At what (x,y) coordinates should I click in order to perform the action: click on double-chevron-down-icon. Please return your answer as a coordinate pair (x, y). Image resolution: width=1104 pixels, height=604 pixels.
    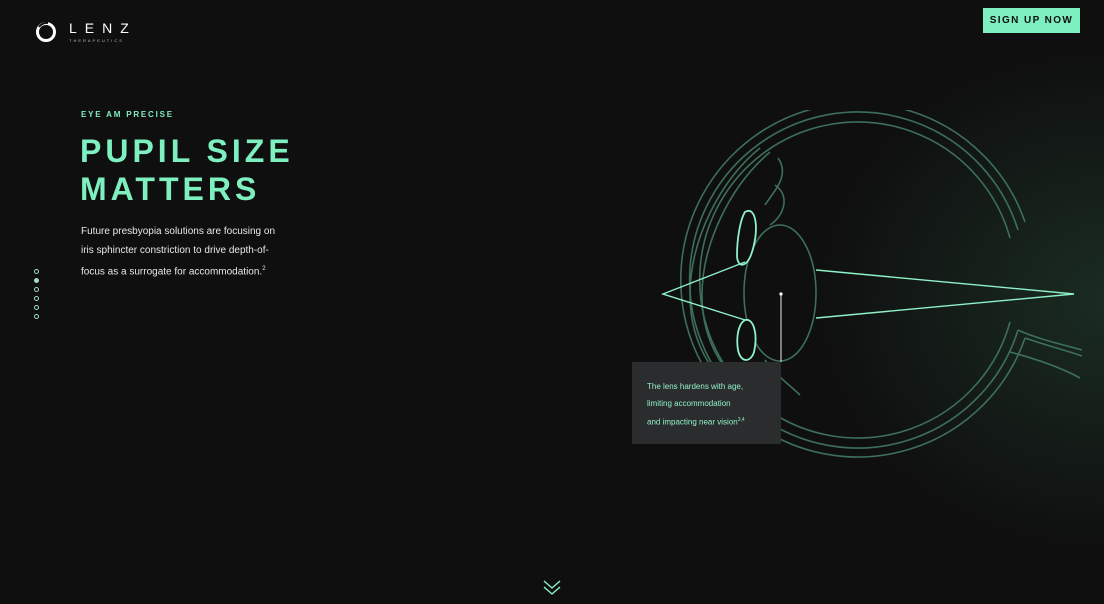
    Looking at the image, I should click on (552, 588).